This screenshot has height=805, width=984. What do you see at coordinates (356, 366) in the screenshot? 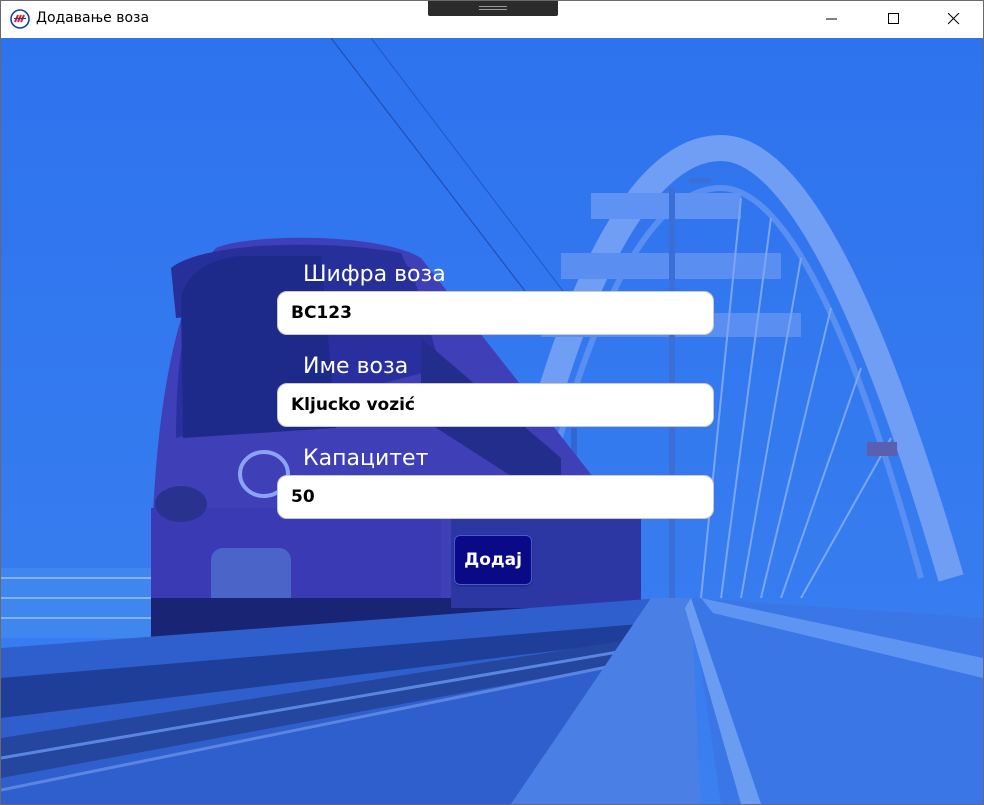
I see `train-name-label: Име воза` at bounding box center [356, 366].